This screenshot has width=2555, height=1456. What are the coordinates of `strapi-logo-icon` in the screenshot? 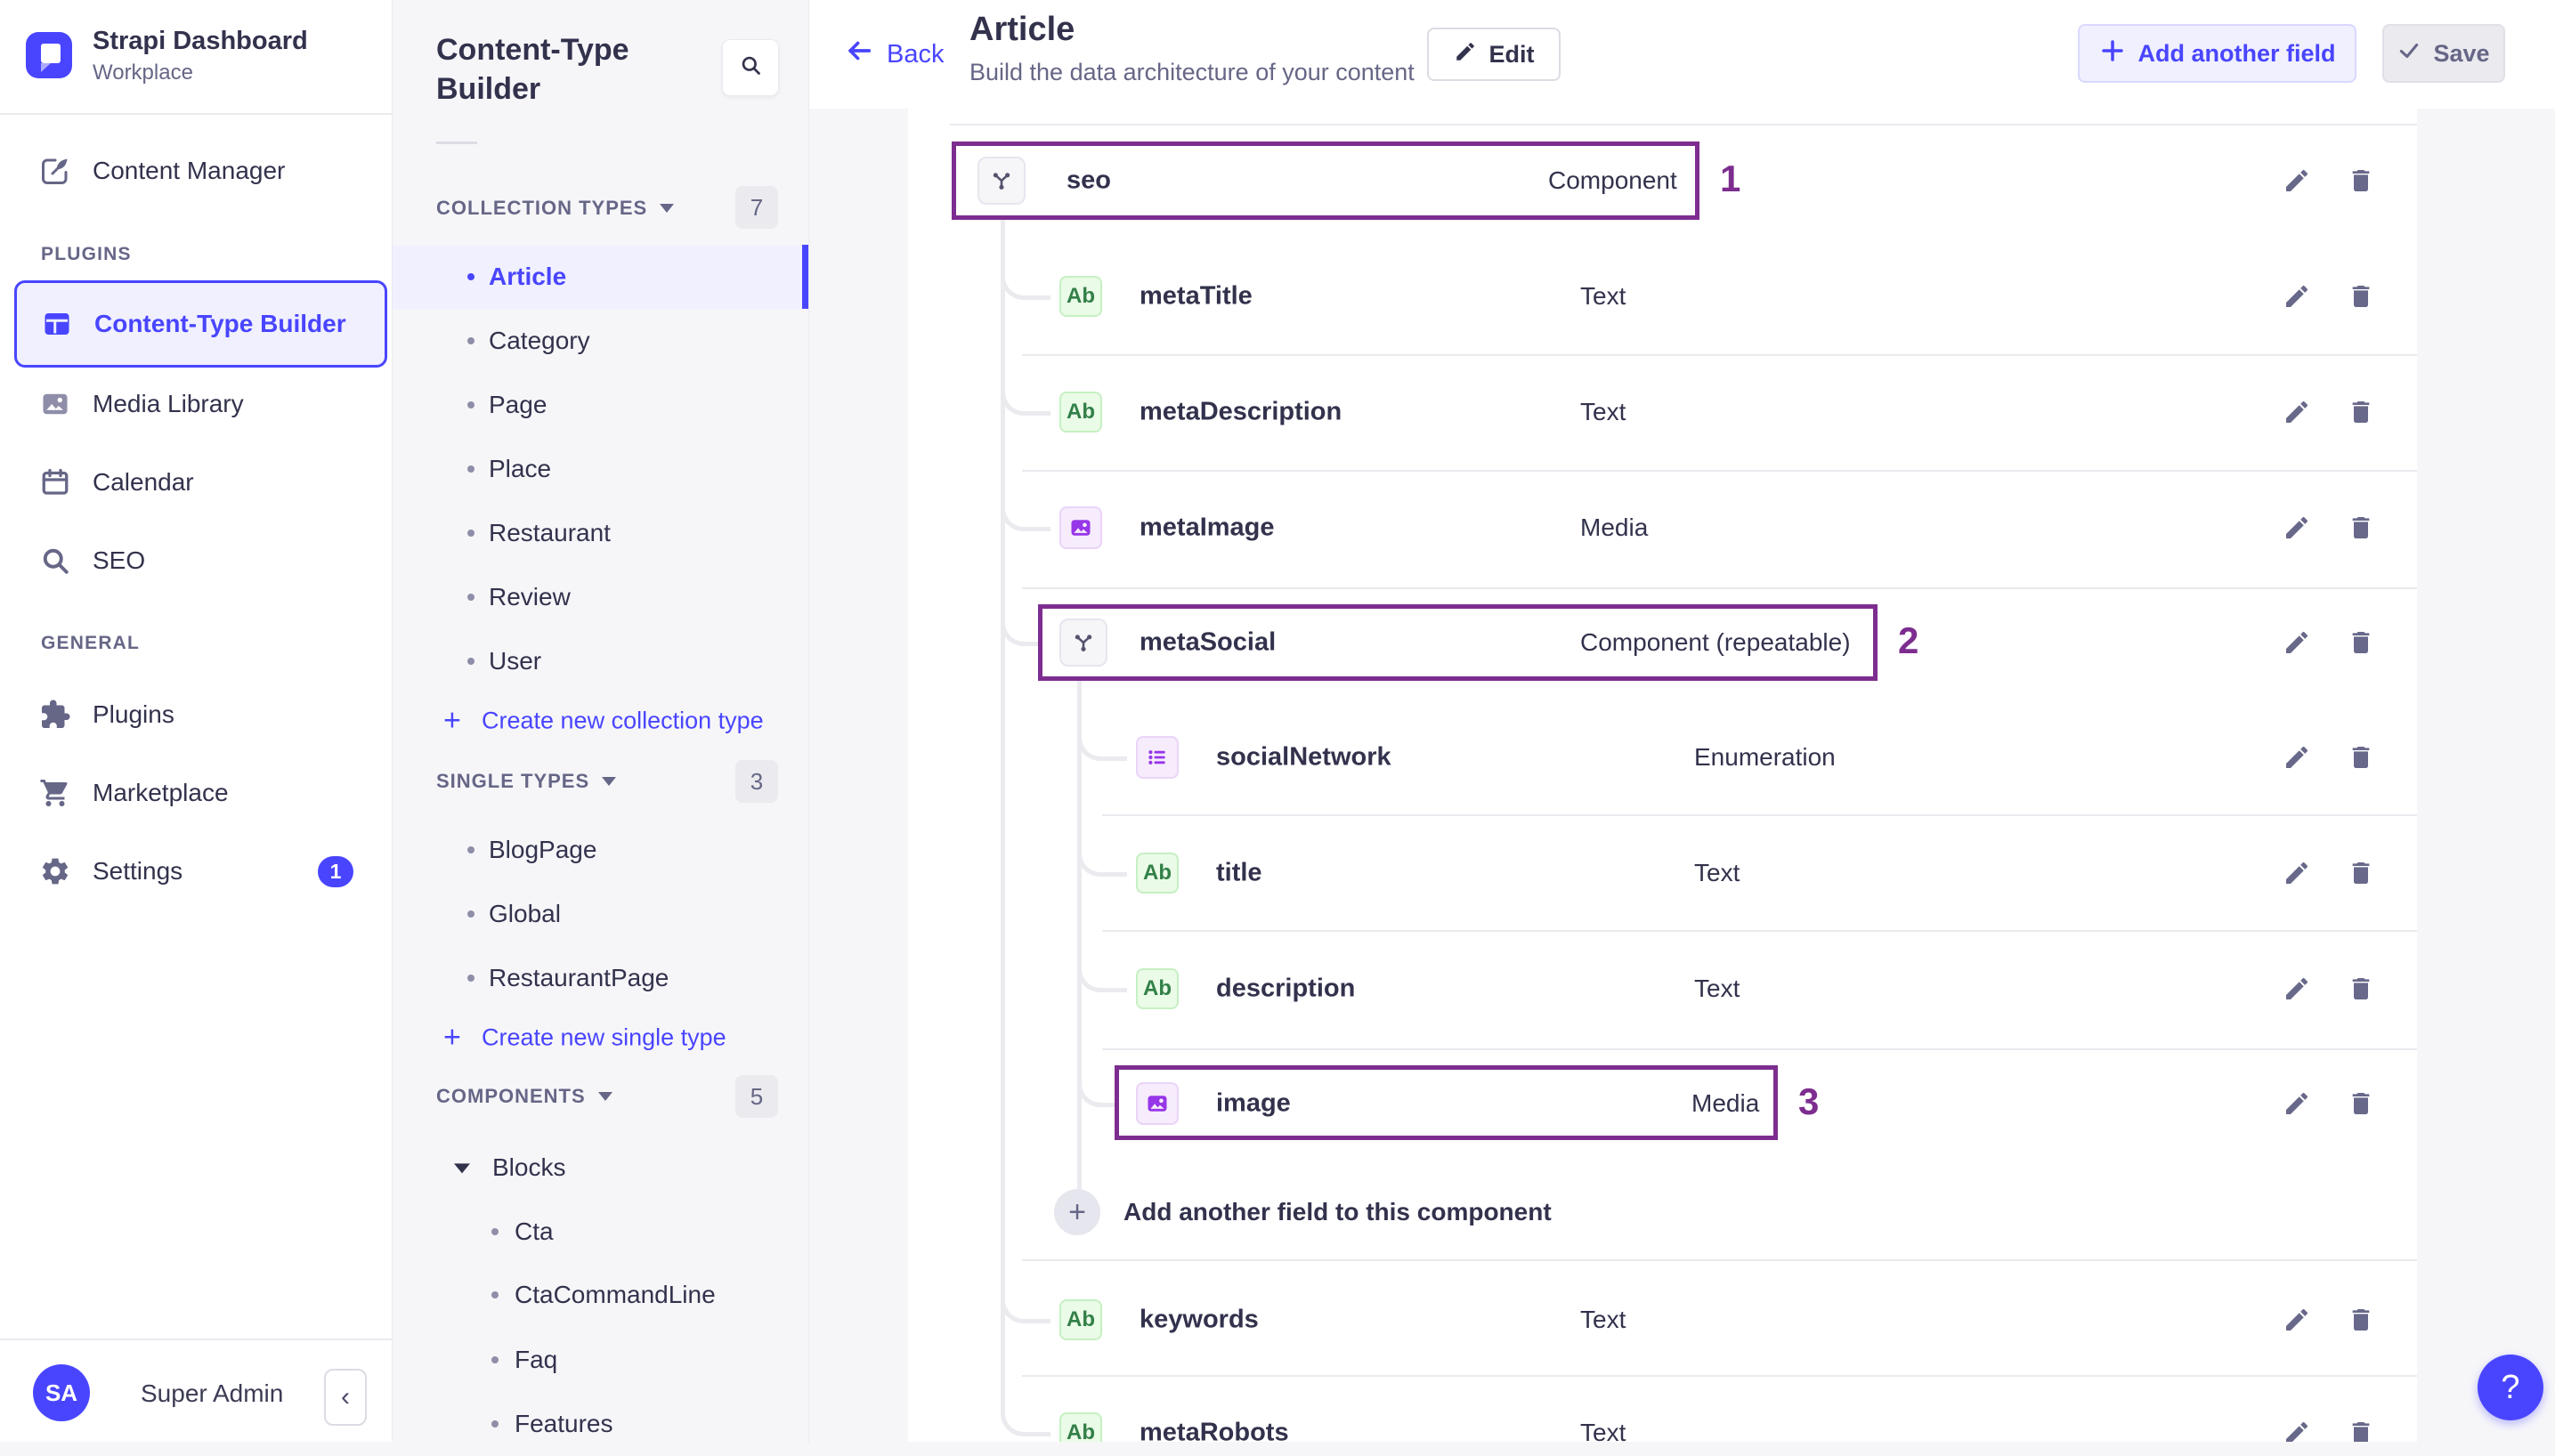 It's located at (49, 55).